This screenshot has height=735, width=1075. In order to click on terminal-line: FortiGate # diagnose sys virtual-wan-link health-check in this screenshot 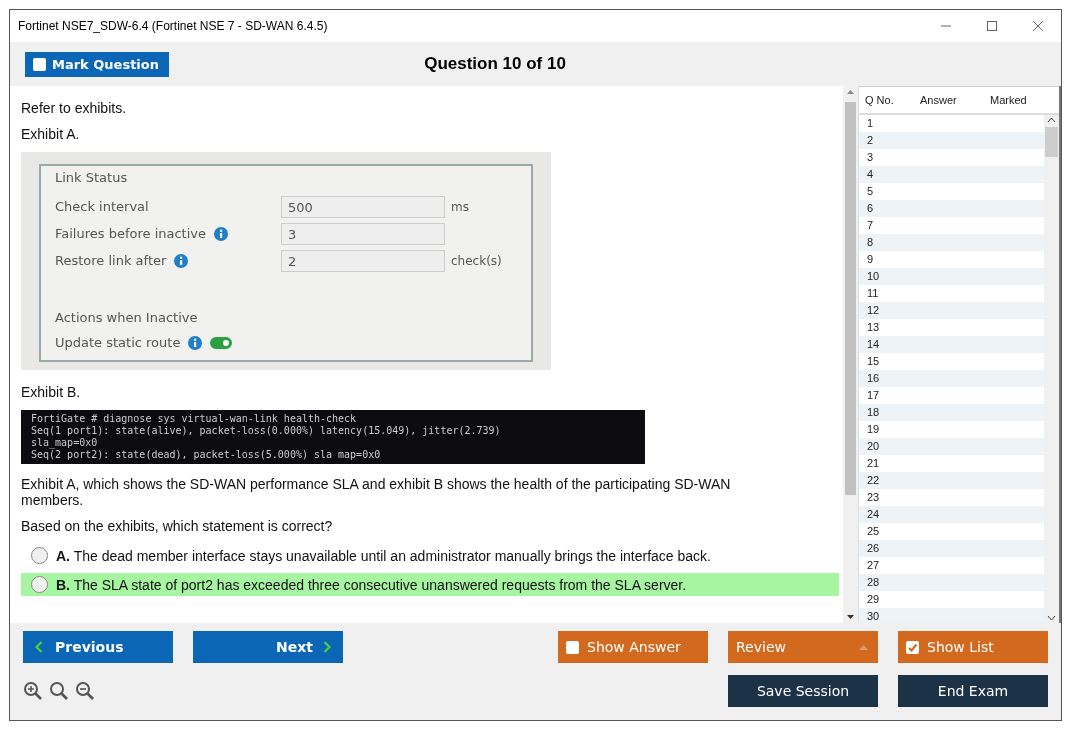, I will do `click(194, 419)`.